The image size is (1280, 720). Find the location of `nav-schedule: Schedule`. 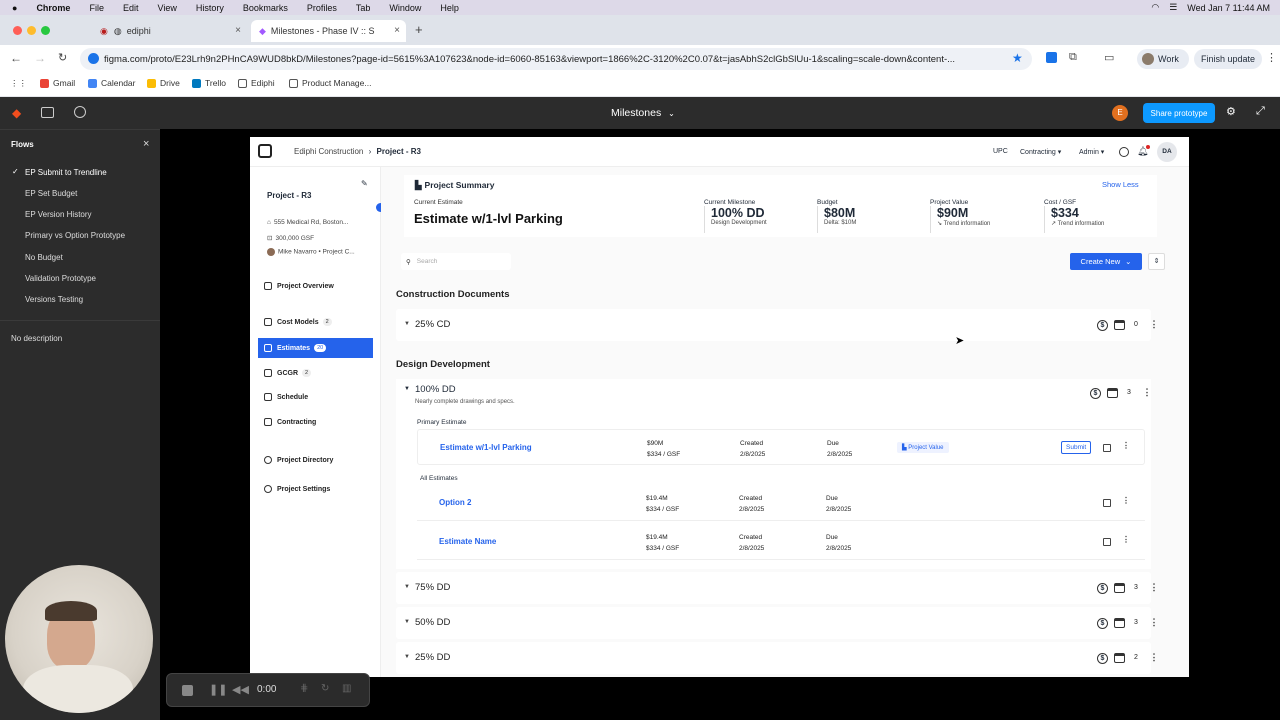

nav-schedule: Schedule is located at coordinates (315, 397).